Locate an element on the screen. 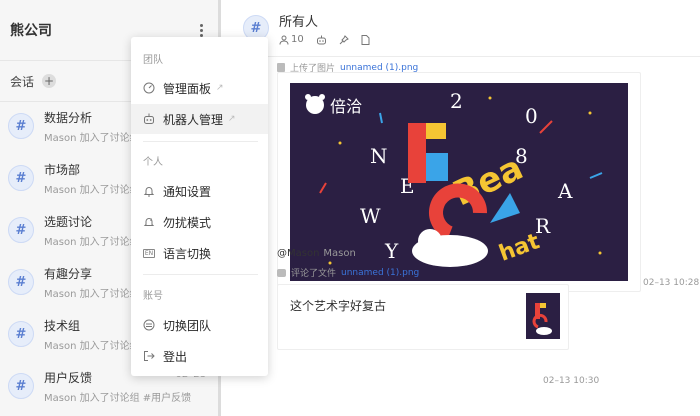  menu-item-label: 机器人管理 is located at coordinates (193, 119).